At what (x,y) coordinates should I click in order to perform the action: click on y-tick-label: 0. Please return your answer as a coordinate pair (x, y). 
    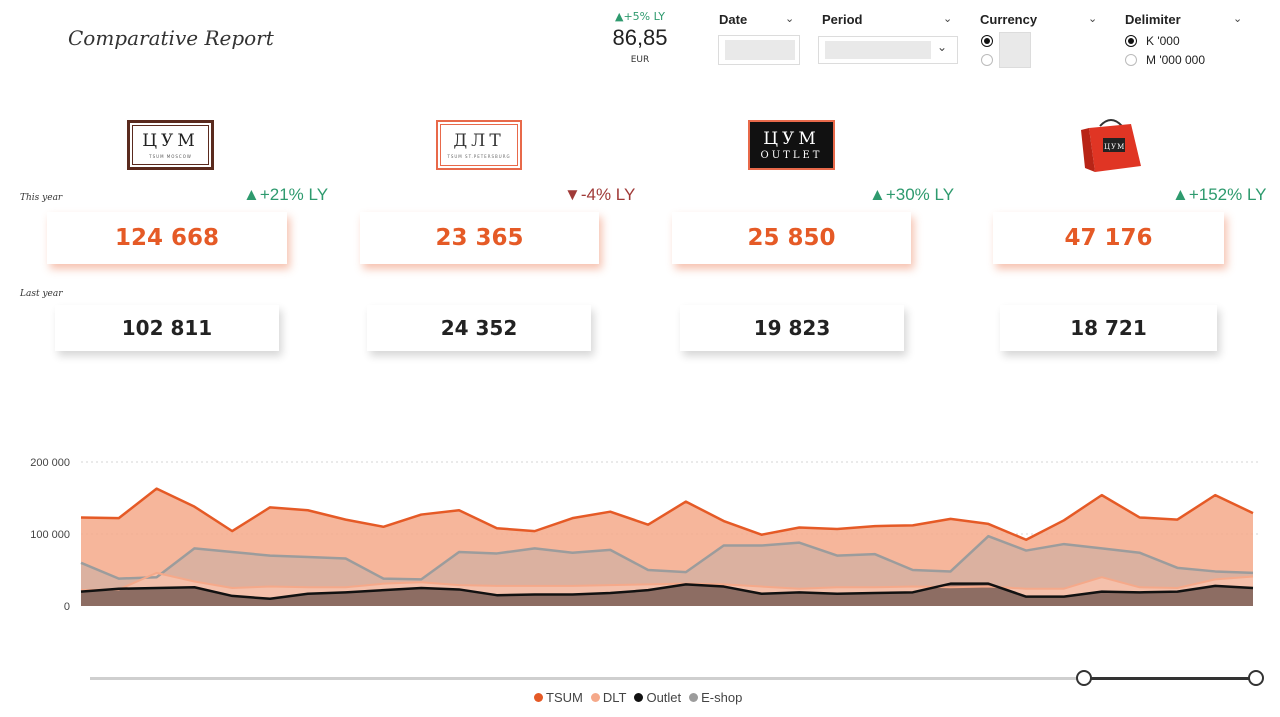
    Looking at the image, I should click on (67, 607).